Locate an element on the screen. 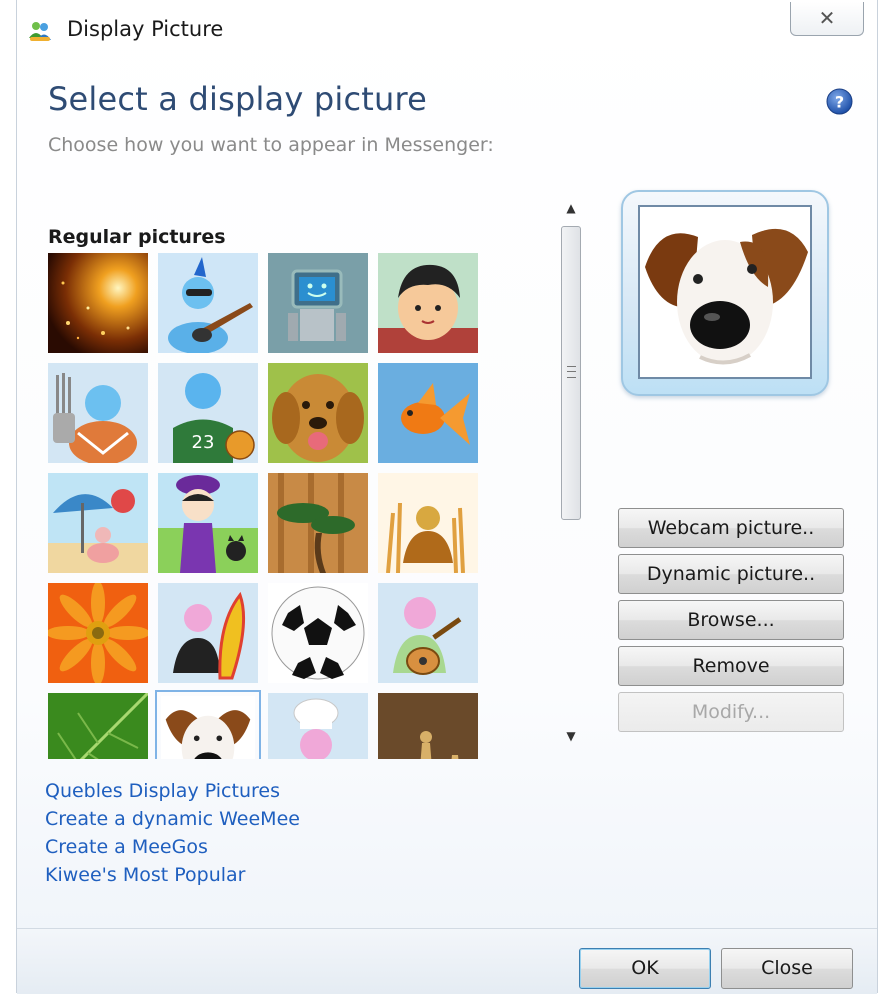 The height and width of the screenshot is (994, 879). scroll-down-arrow-icon: ▼ is located at coordinates (571, 736).